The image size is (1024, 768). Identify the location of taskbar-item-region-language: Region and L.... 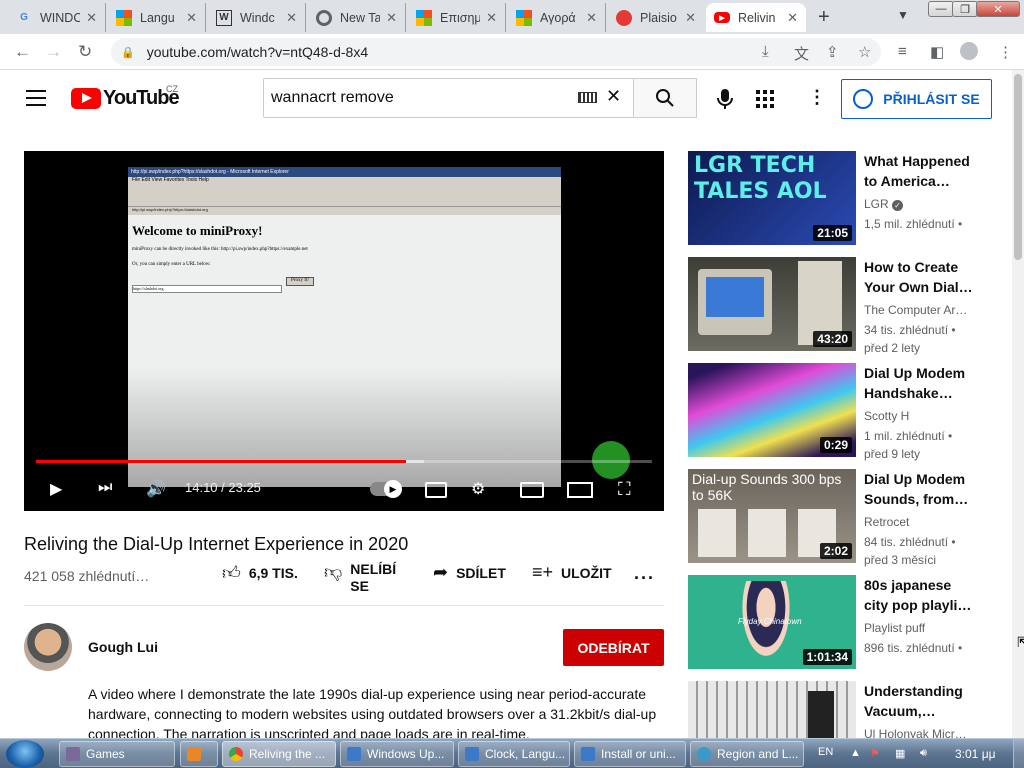
(747, 754).